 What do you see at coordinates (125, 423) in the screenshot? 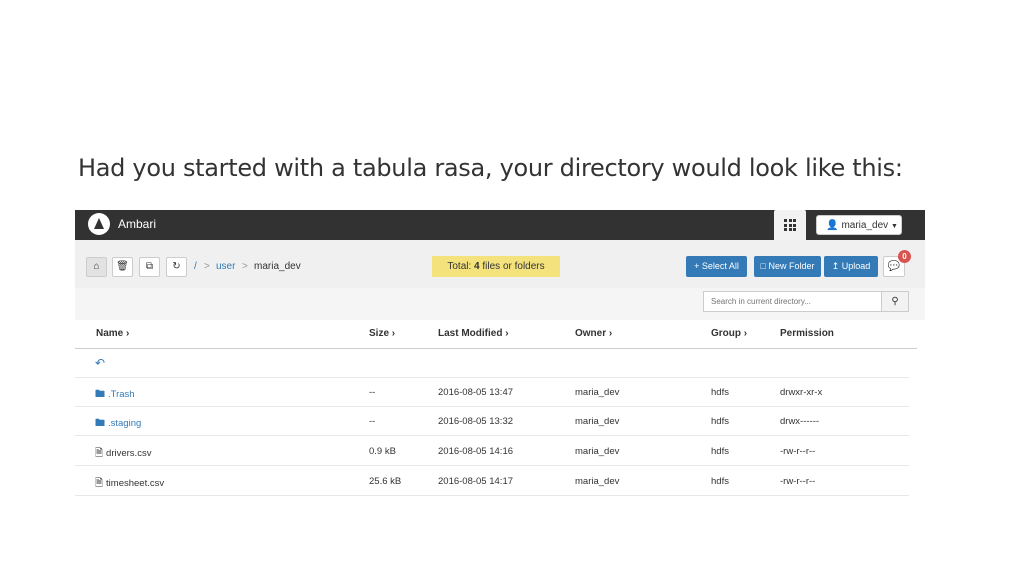
I see `row-name: .staging` at bounding box center [125, 423].